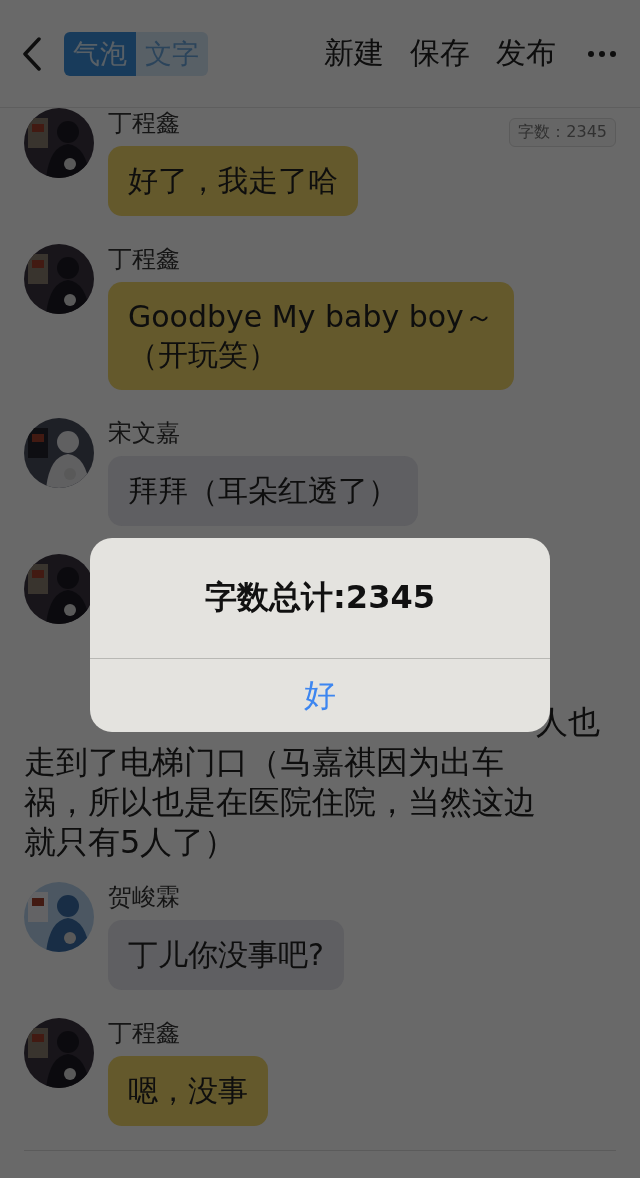 This screenshot has width=640, height=1178. I want to click on more-icon, so click(602, 53).